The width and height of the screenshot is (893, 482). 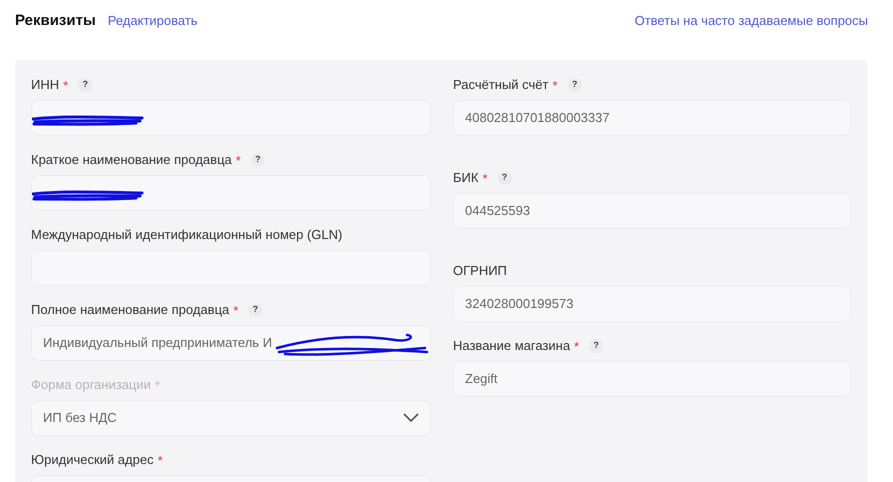 I want to click on input-field: 324028000199573, so click(x=652, y=304).